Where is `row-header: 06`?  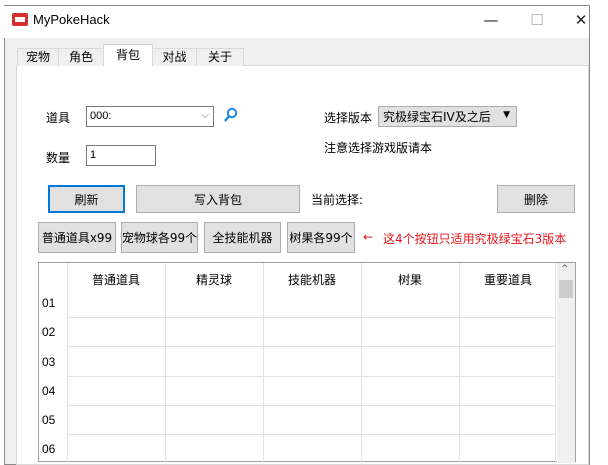 row-header: 06 is located at coordinates (49, 449).